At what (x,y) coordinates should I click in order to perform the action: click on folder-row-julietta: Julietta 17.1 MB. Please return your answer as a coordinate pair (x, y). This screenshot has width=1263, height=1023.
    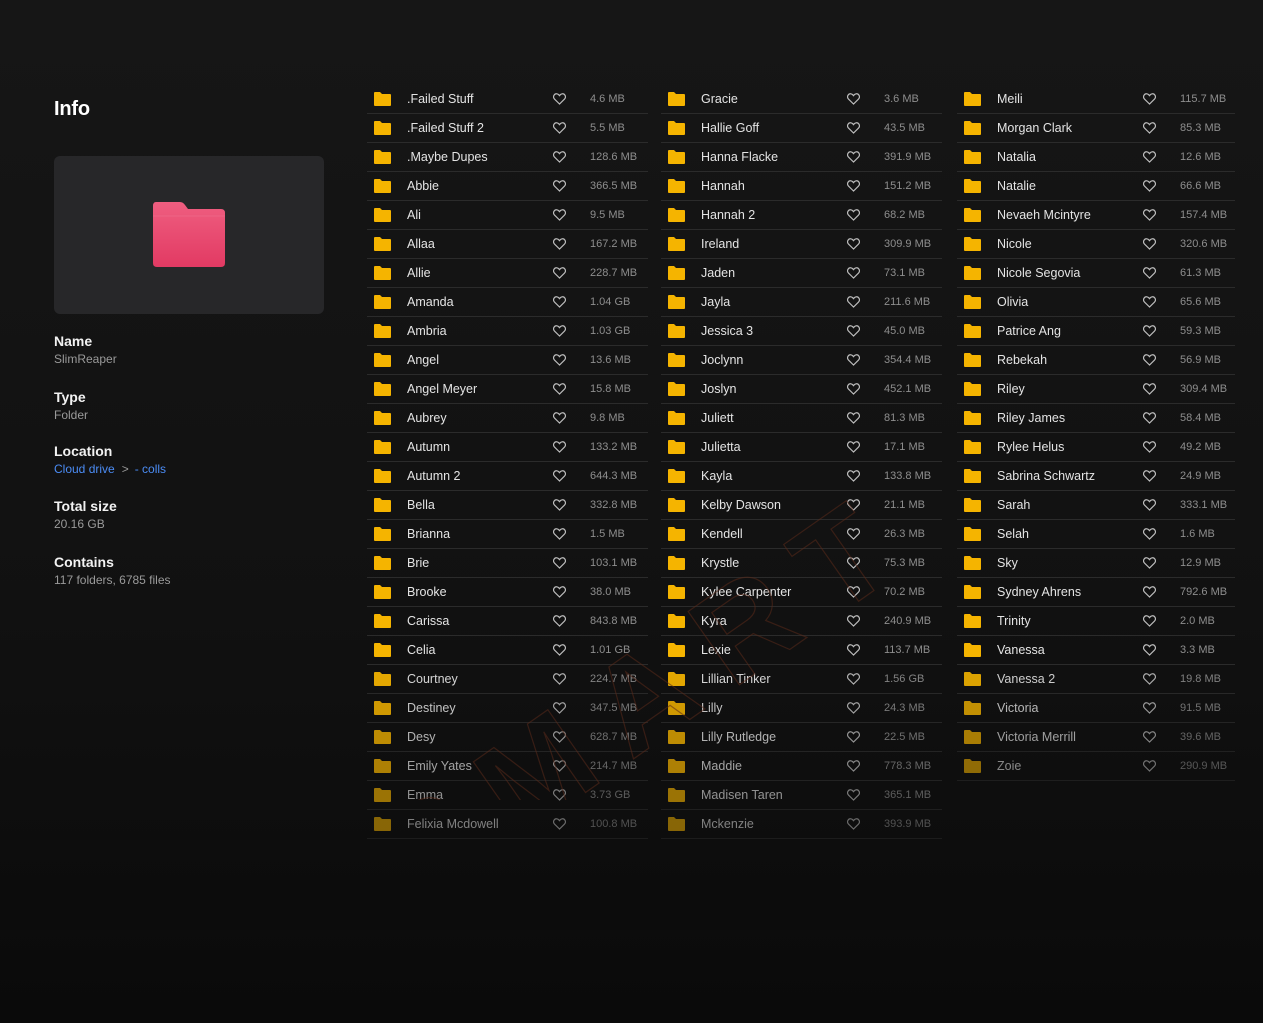
    Looking at the image, I should click on (801, 447).